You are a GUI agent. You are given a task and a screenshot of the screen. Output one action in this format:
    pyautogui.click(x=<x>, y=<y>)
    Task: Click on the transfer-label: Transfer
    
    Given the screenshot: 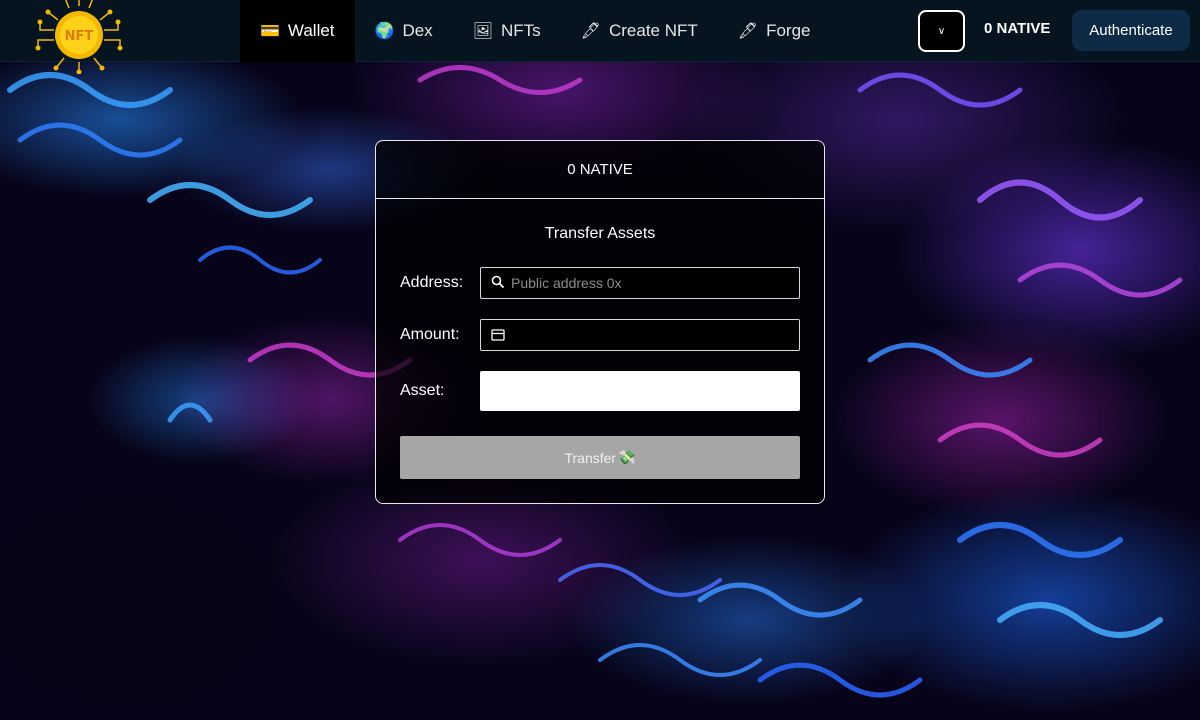 What is the action you would take?
    pyautogui.click(x=590, y=457)
    